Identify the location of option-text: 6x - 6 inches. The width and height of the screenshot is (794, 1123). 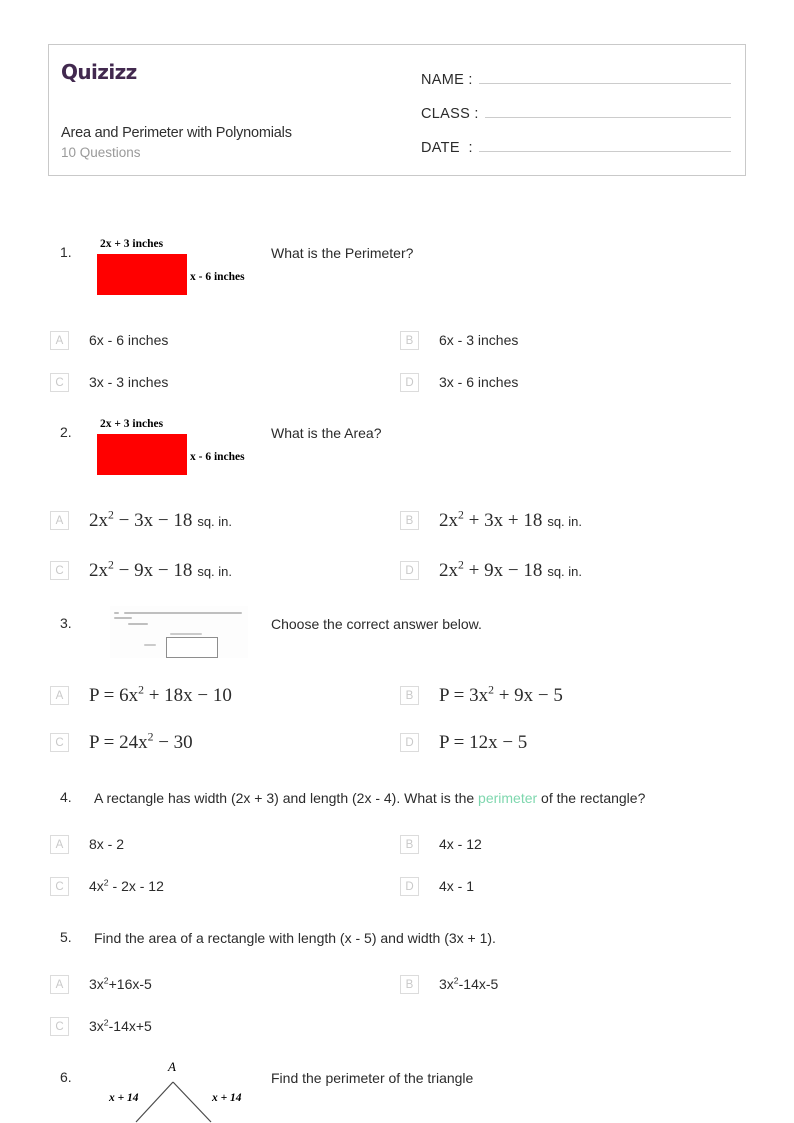
(129, 340).